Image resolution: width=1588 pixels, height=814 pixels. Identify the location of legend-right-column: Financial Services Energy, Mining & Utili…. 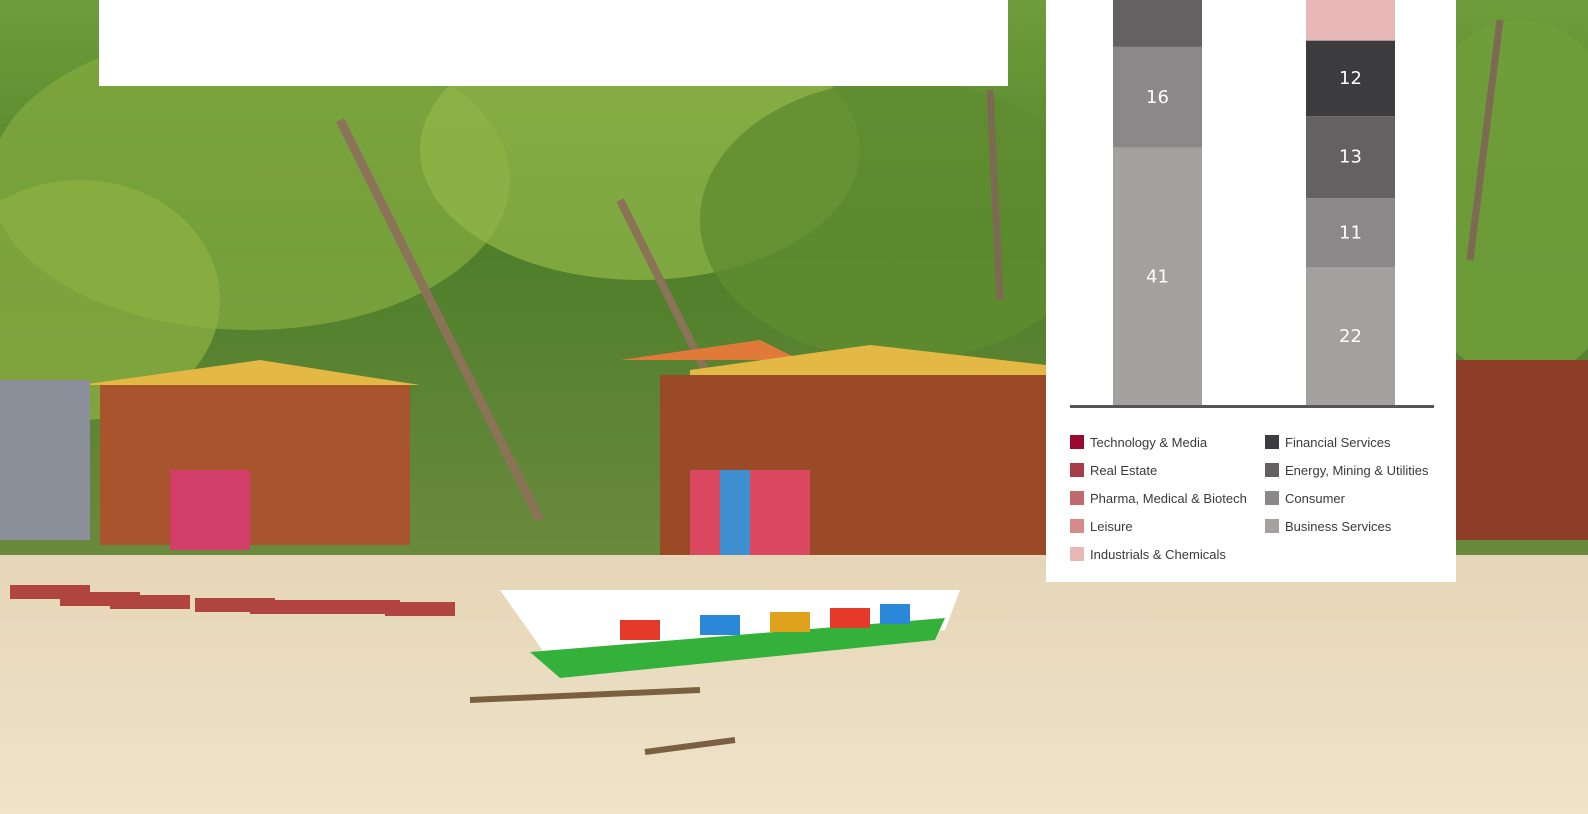
(1347, 484).